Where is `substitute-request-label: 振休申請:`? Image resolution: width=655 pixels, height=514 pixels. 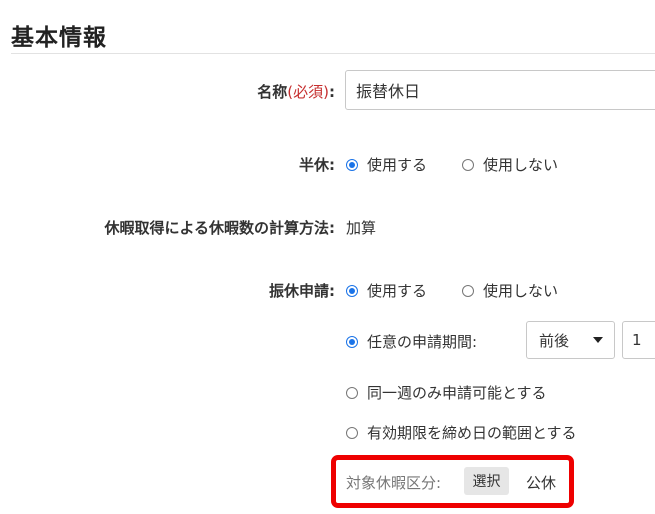
substitute-request-label: 振休申請: is located at coordinates (302, 291).